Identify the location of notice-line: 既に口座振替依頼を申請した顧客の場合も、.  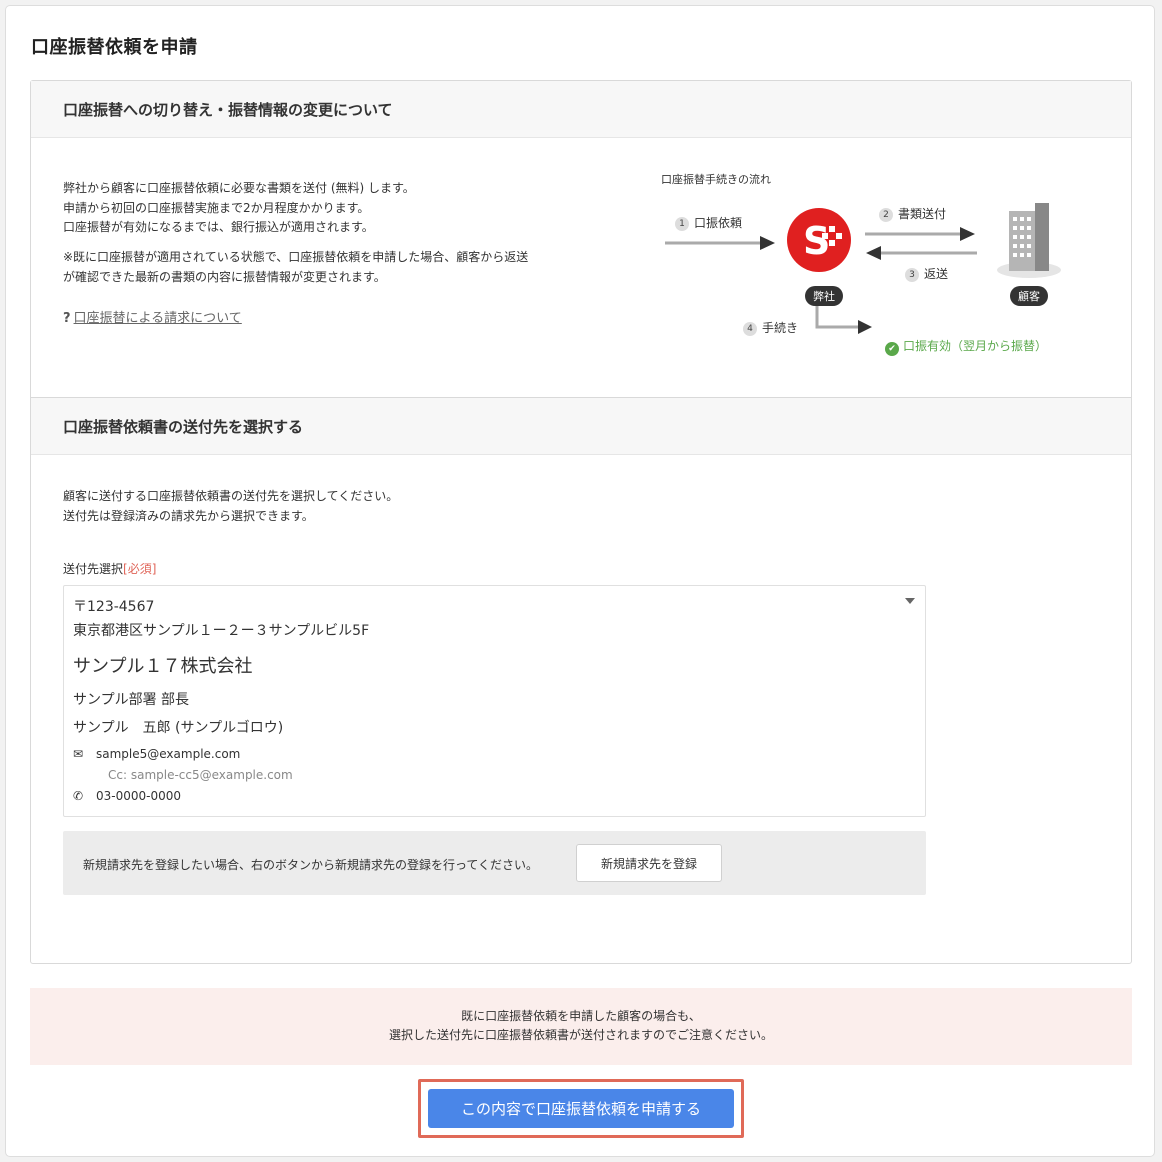
(581, 1016).